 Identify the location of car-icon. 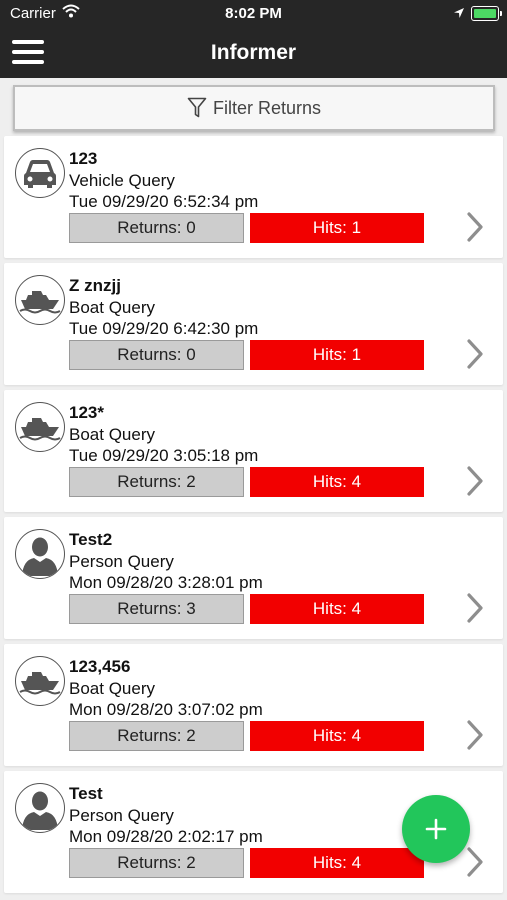
(40, 173).